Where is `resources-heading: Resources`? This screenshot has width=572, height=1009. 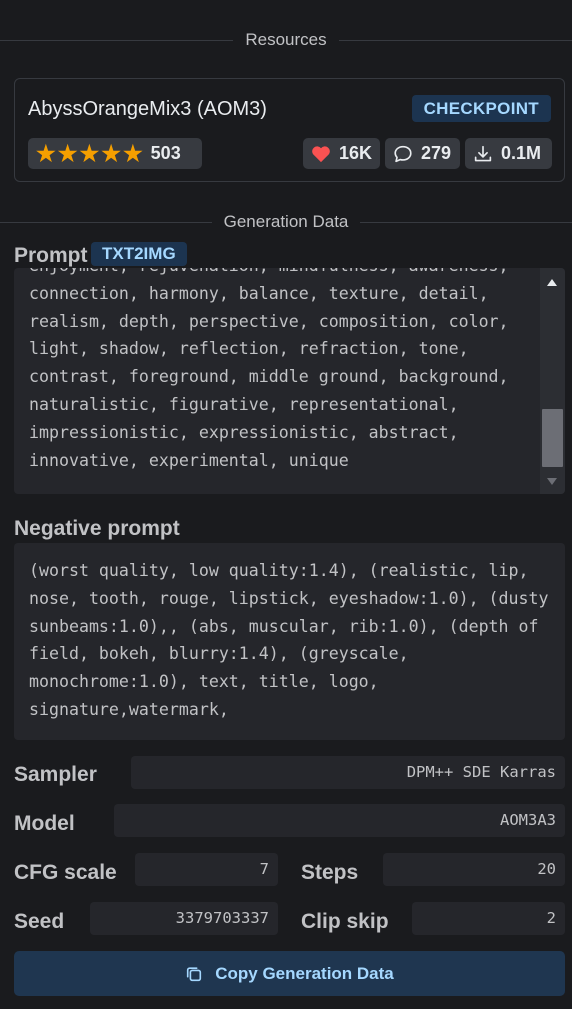 resources-heading: Resources is located at coordinates (286, 39).